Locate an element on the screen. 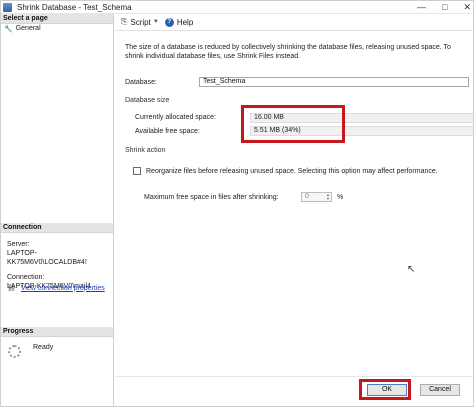 Image resolution: width=474 pixels, height=407 pixels. progress-status: Ready is located at coordinates (43, 347).